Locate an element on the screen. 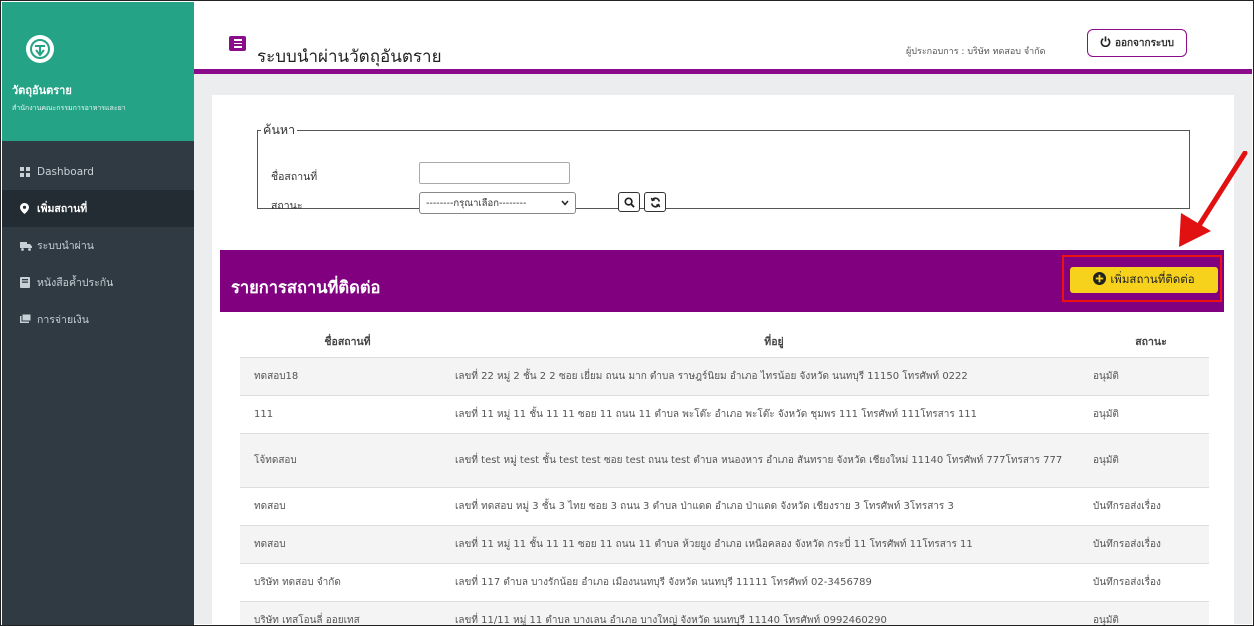 Image resolution: width=1254 pixels, height=626 pixels. column-header-status: สถานะ is located at coordinates (1151, 342).